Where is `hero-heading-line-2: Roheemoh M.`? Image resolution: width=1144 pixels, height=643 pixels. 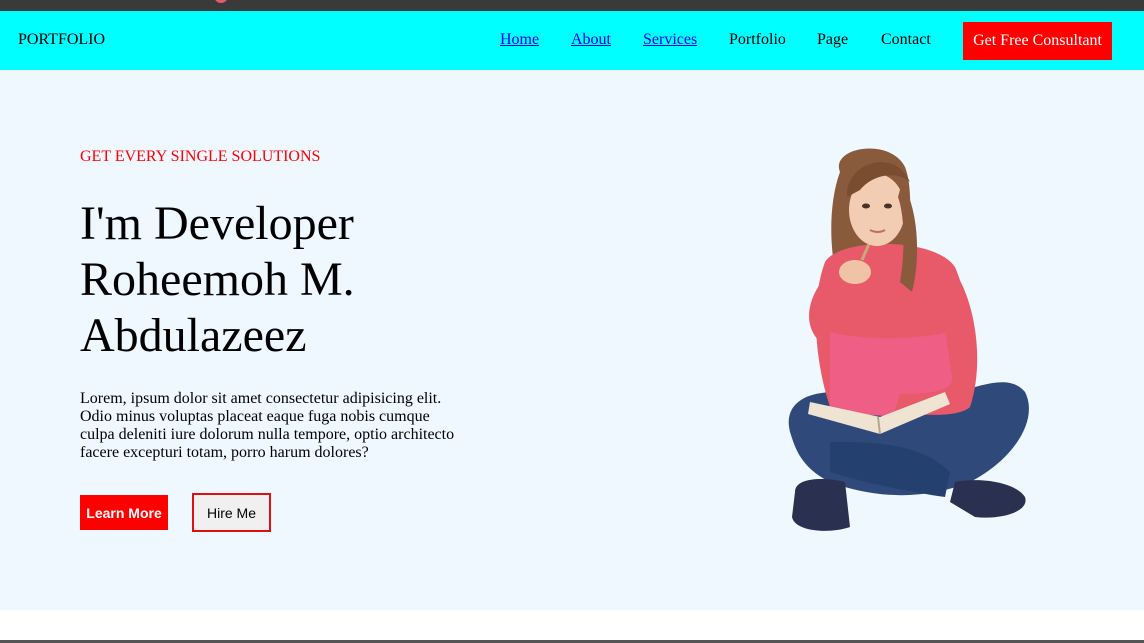 hero-heading-line-2: Roheemoh M. is located at coordinates (217, 279).